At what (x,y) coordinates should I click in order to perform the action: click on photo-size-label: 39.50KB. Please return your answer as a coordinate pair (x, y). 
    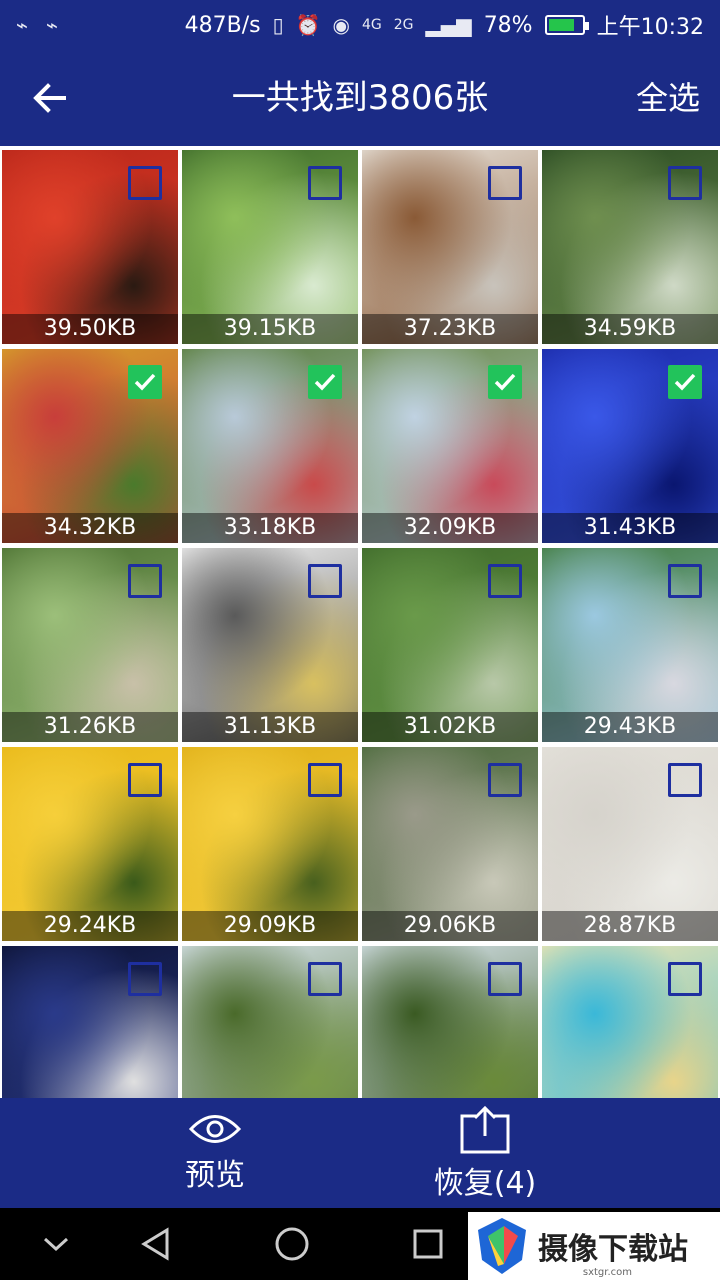
    Looking at the image, I should click on (90, 329).